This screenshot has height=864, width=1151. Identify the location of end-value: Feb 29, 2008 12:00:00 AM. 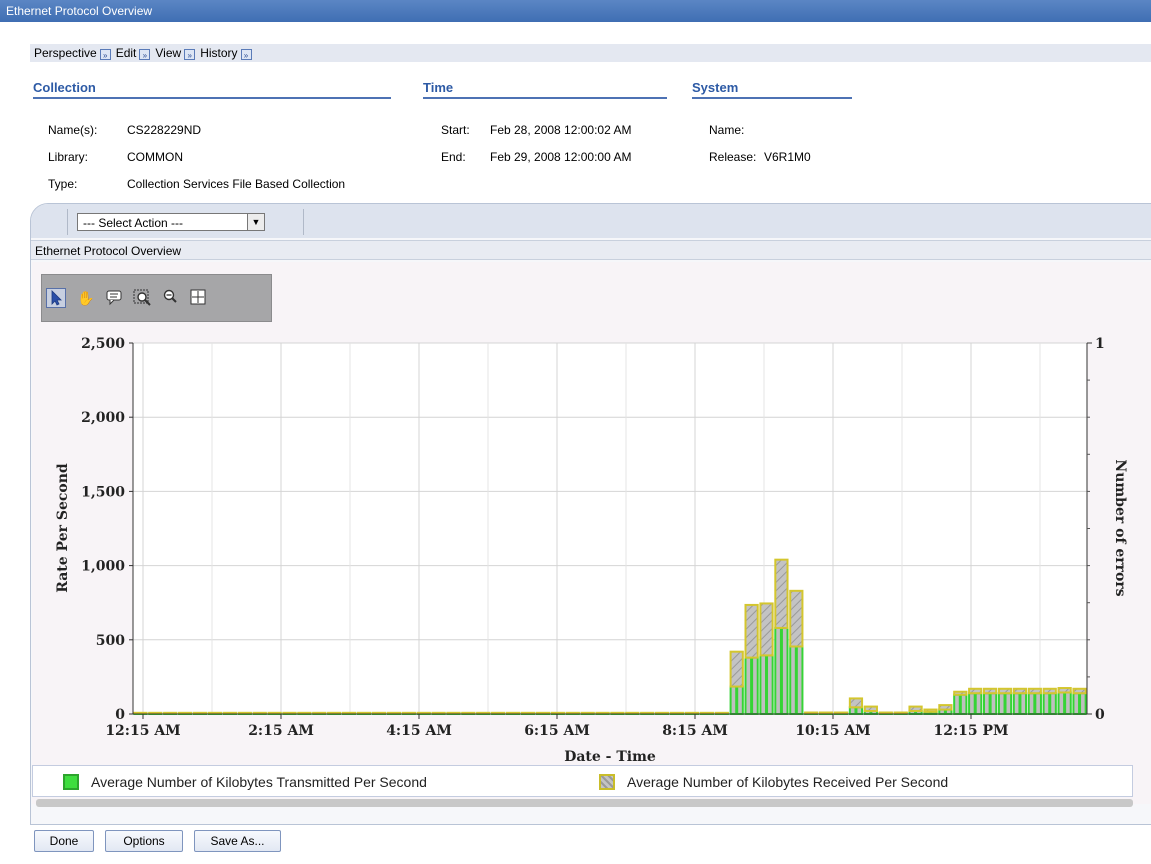
(561, 157).